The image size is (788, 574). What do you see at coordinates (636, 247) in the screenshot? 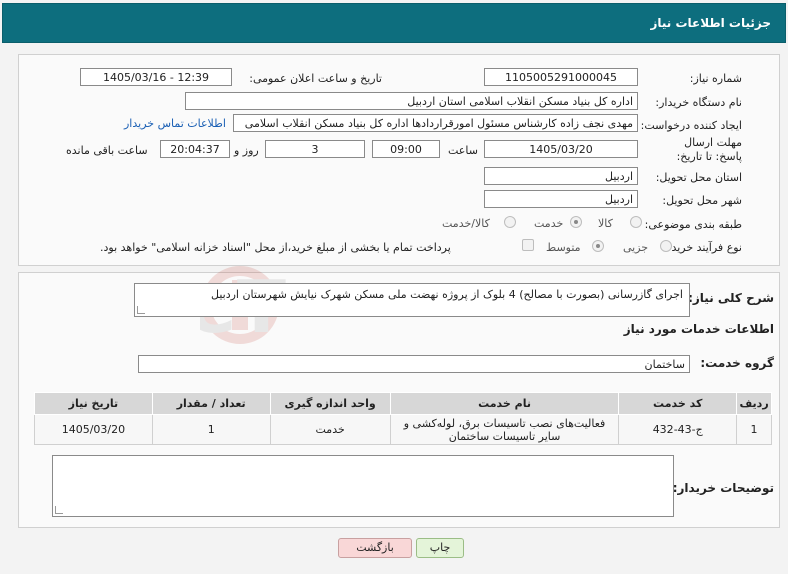
I see `purchase-minor-label: جزیی` at bounding box center [636, 247].